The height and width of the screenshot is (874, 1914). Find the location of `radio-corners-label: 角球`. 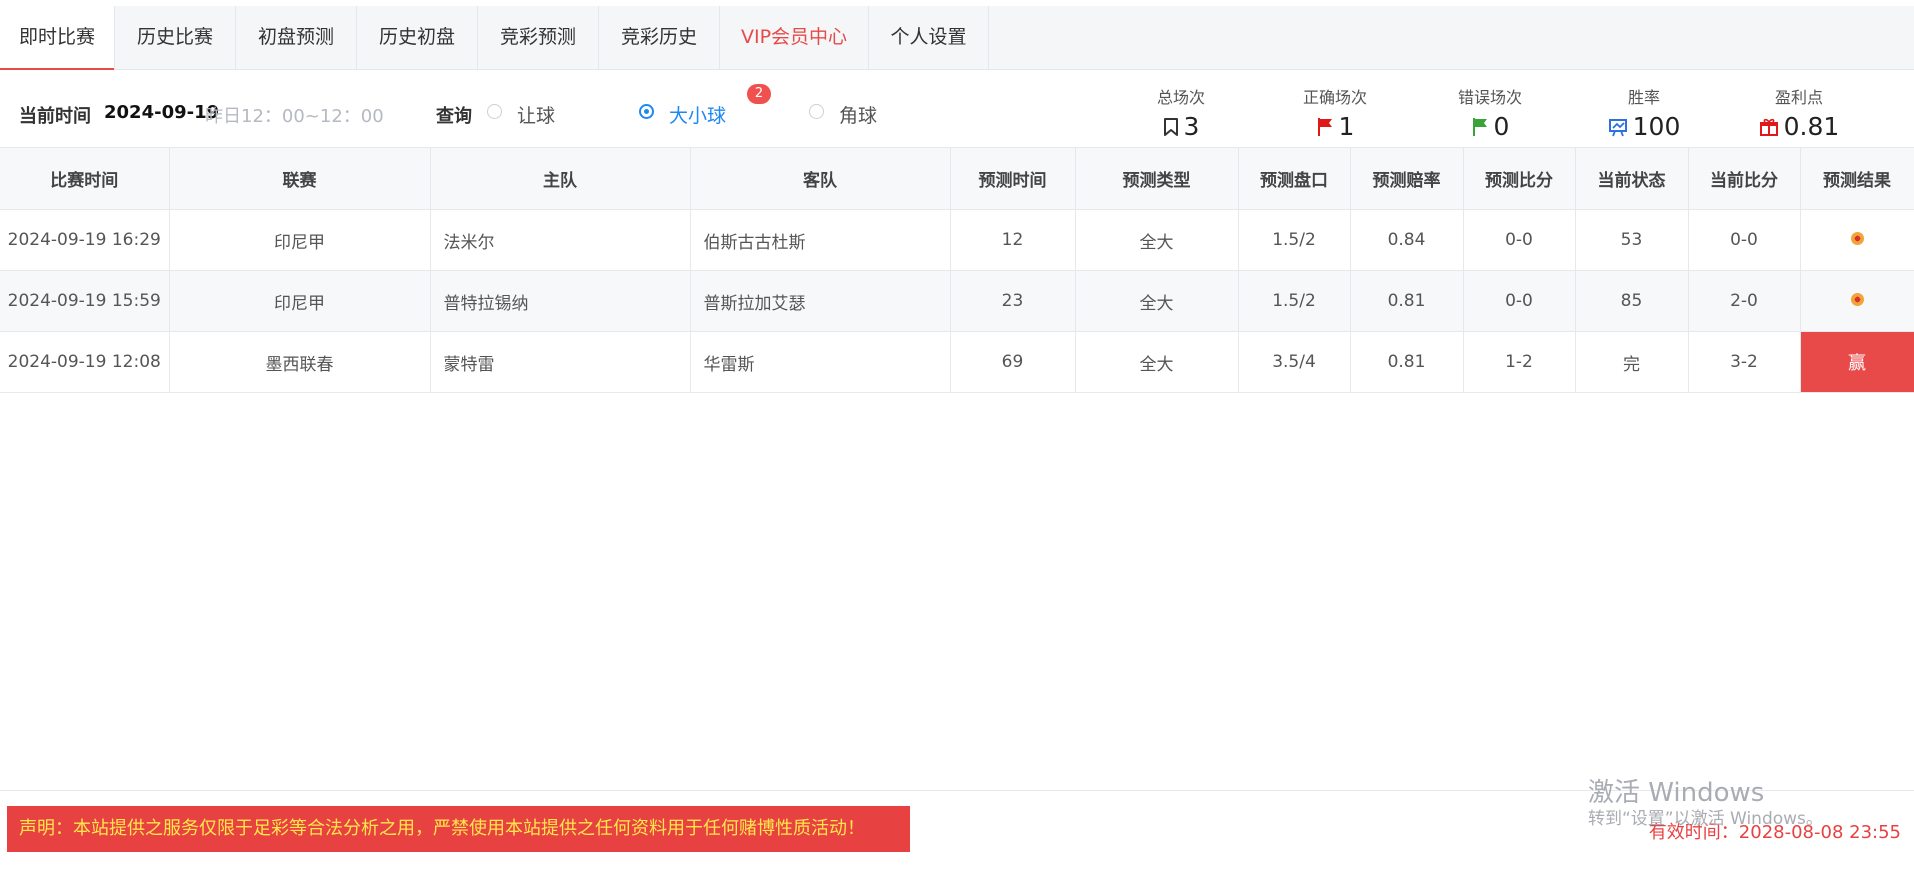

radio-corners-label: 角球 is located at coordinates (858, 114).